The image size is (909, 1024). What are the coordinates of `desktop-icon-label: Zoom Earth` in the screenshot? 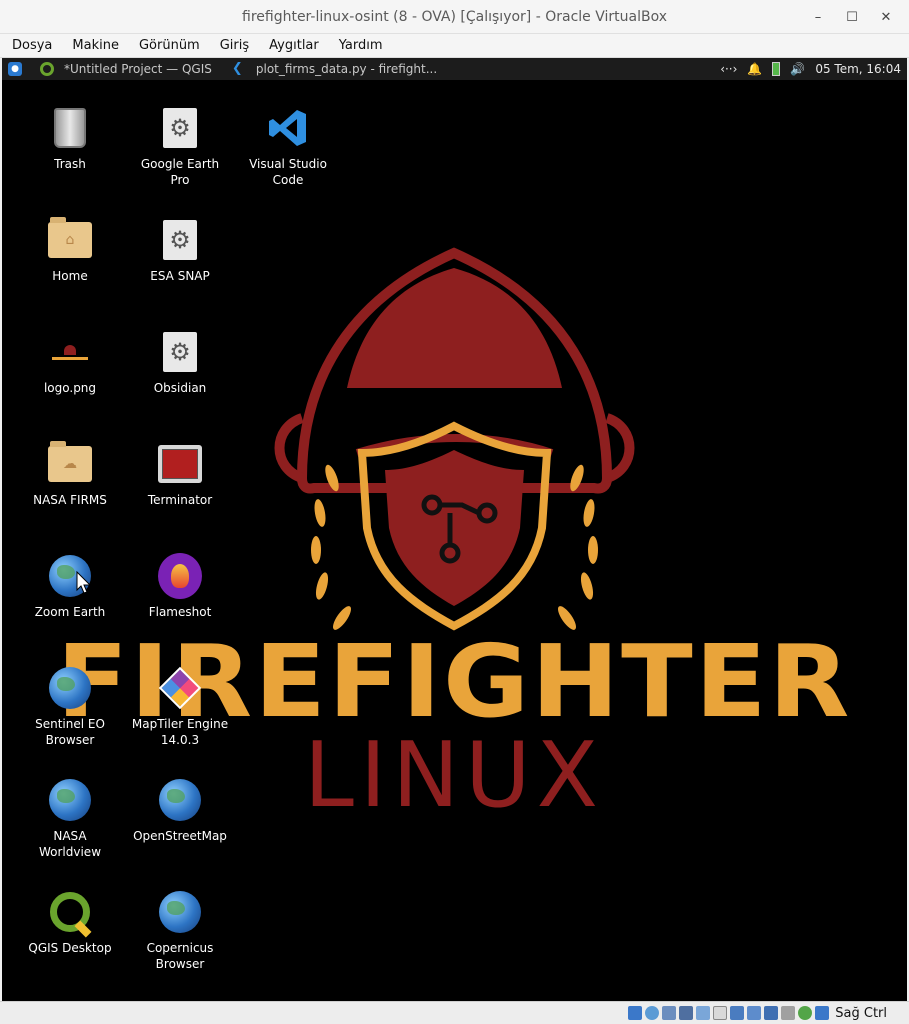 It's located at (70, 612).